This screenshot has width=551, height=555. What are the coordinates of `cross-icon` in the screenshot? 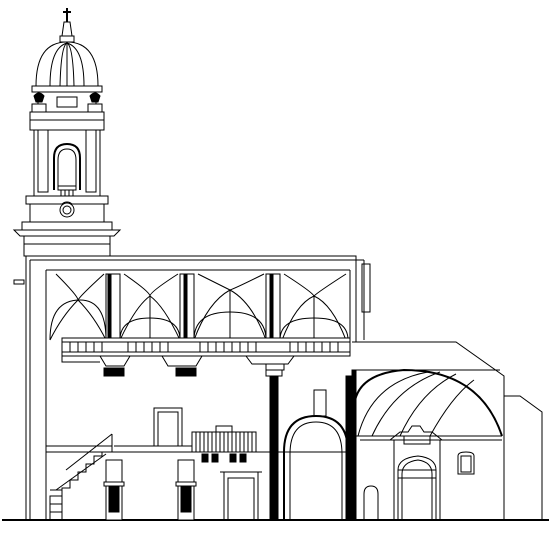 It's located at (67, 15).